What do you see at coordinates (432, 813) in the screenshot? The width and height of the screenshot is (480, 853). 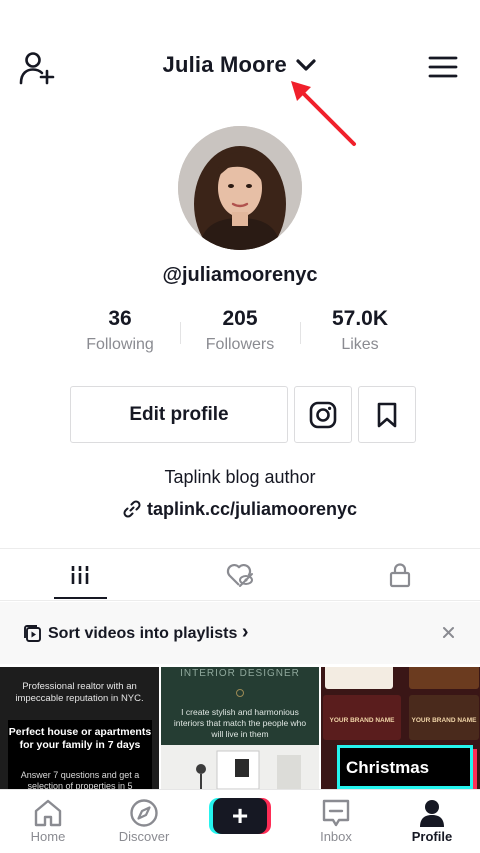 I see `profile-icon` at bounding box center [432, 813].